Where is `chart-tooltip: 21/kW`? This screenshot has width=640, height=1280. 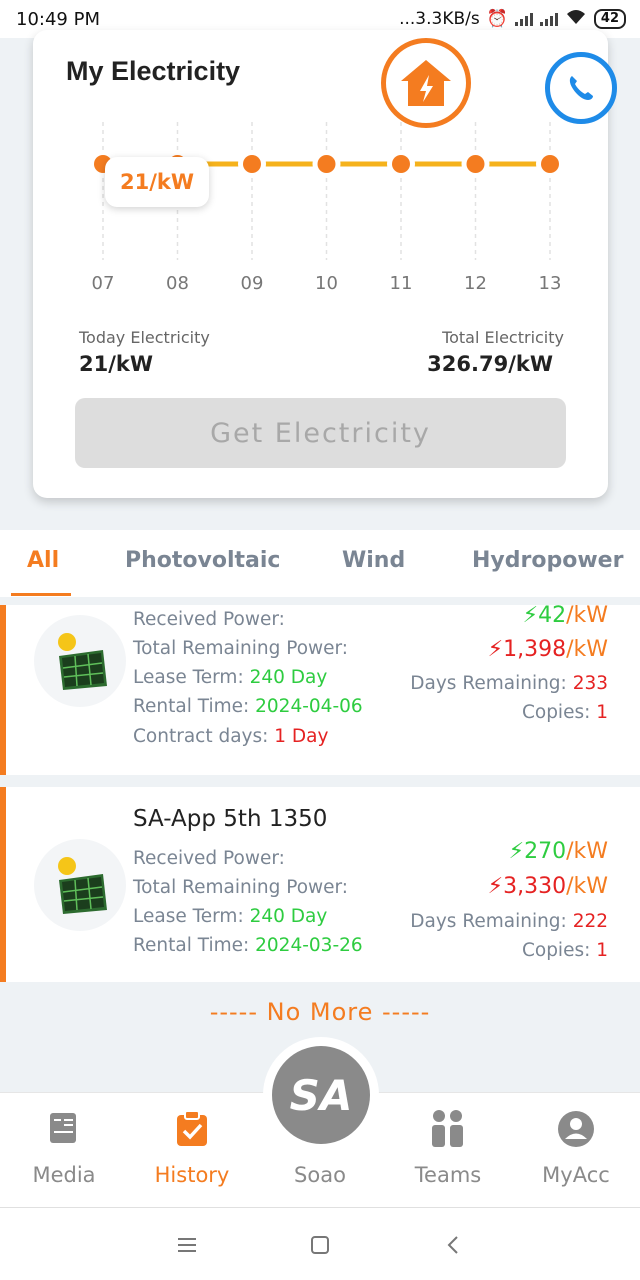 chart-tooltip: 21/kW is located at coordinates (157, 182).